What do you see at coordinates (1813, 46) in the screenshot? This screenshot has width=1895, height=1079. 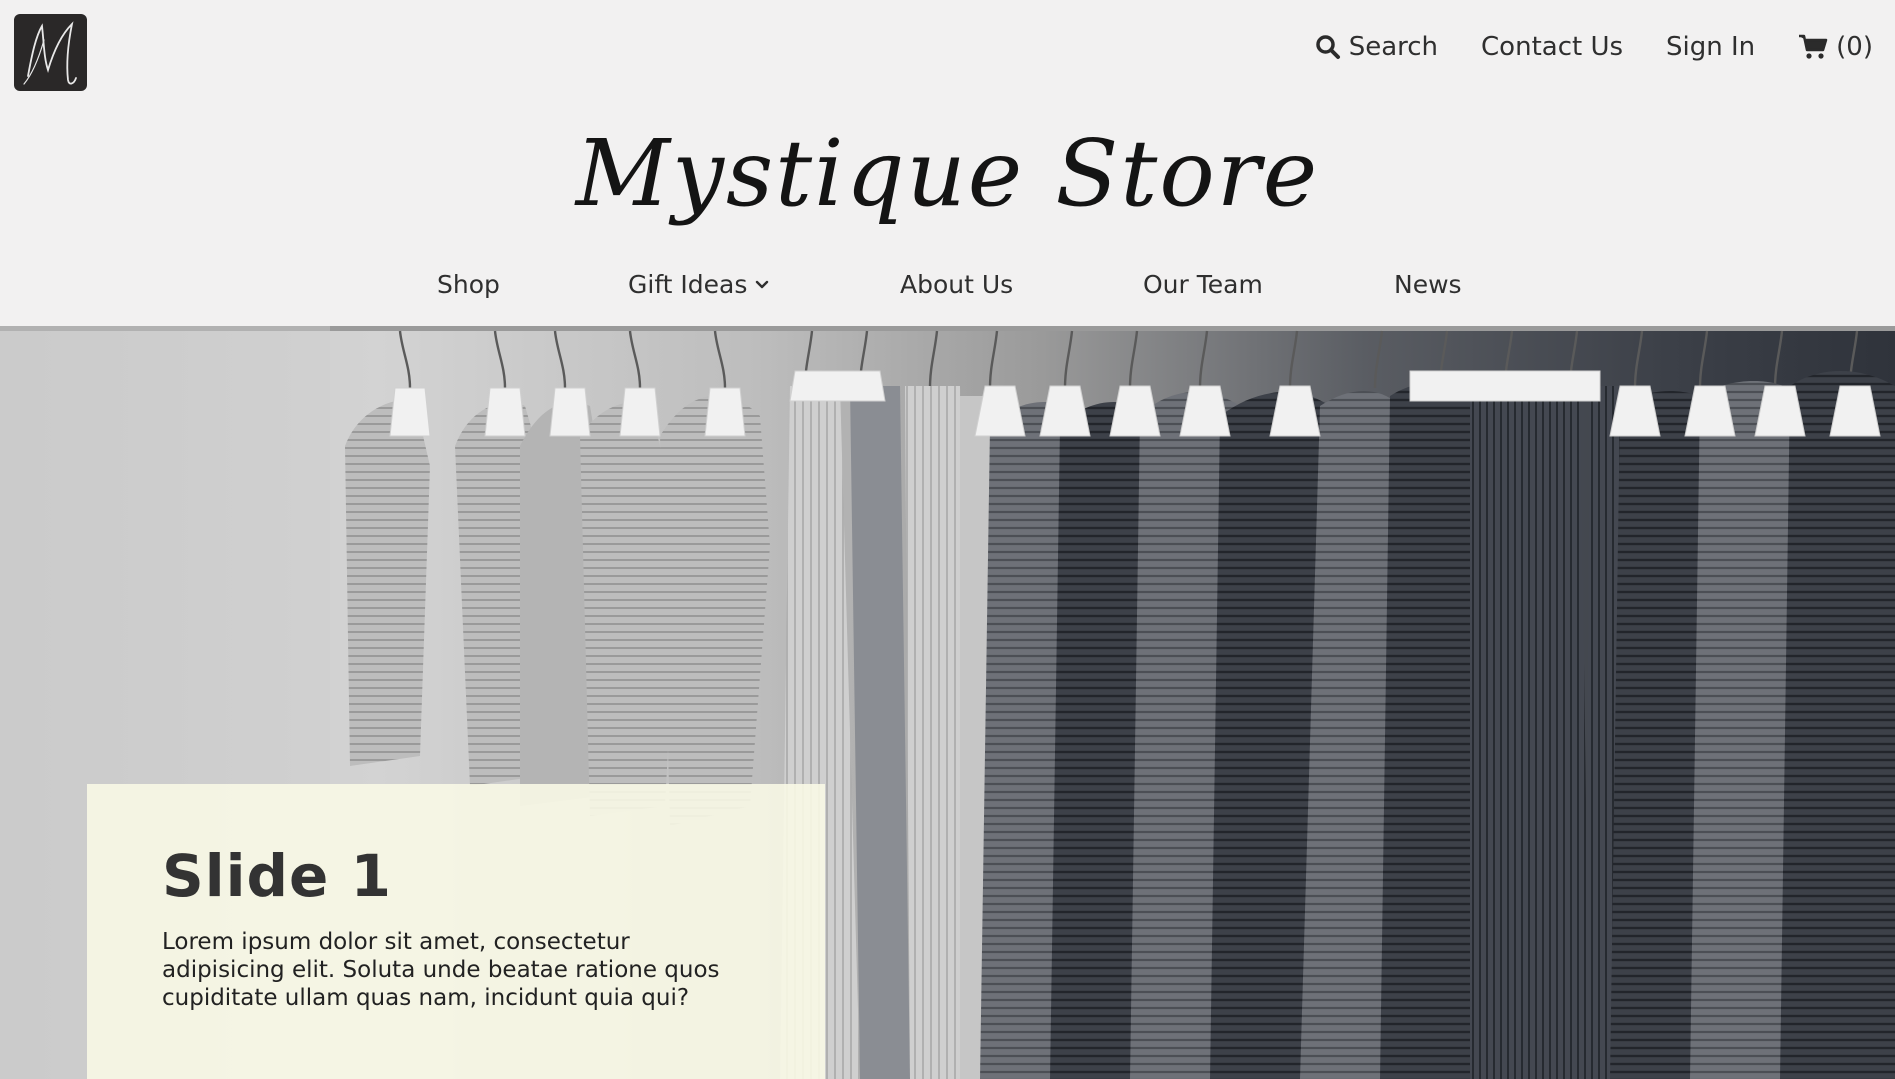 I see `shopping-cart-icon` at bounding box center [1813, 46].